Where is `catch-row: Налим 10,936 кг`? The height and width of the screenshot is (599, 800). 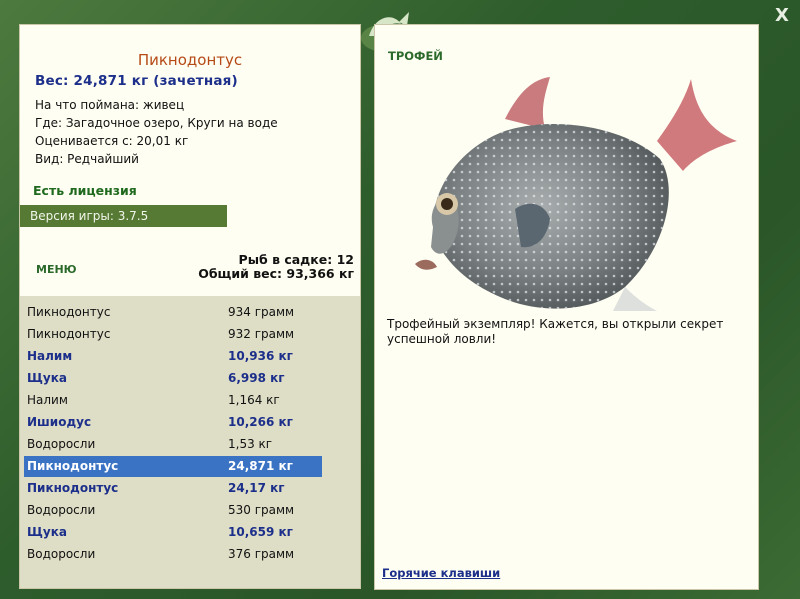
catch-row: Налим 10,936 кг is located at coordinates (173, 356).